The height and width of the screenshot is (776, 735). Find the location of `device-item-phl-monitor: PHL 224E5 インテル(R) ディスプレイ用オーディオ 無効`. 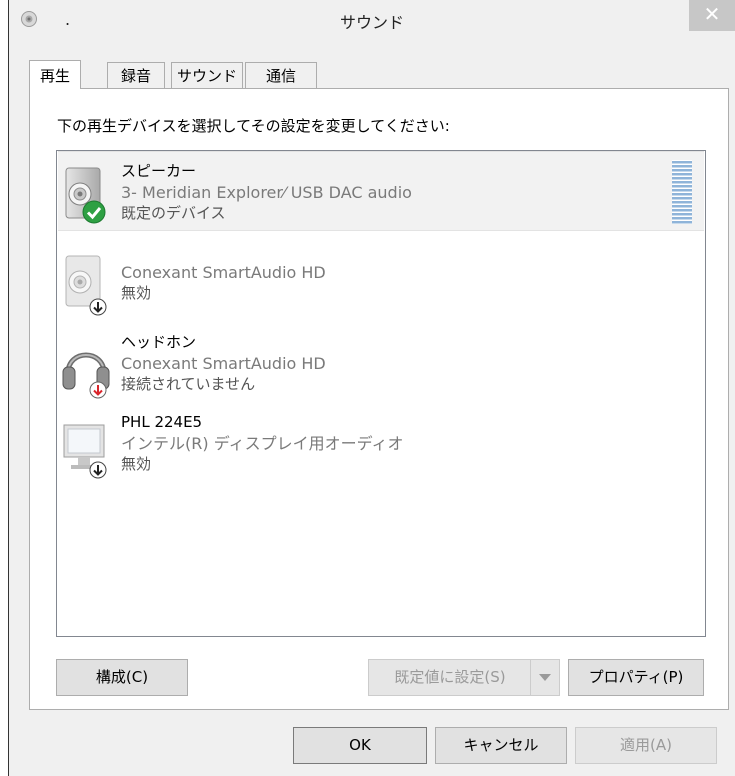

device-item-phl-monitor: PHL 224E5 インテル(R) ディスプレイ用オーディオ 無効 is located at coordinates (381, 443).